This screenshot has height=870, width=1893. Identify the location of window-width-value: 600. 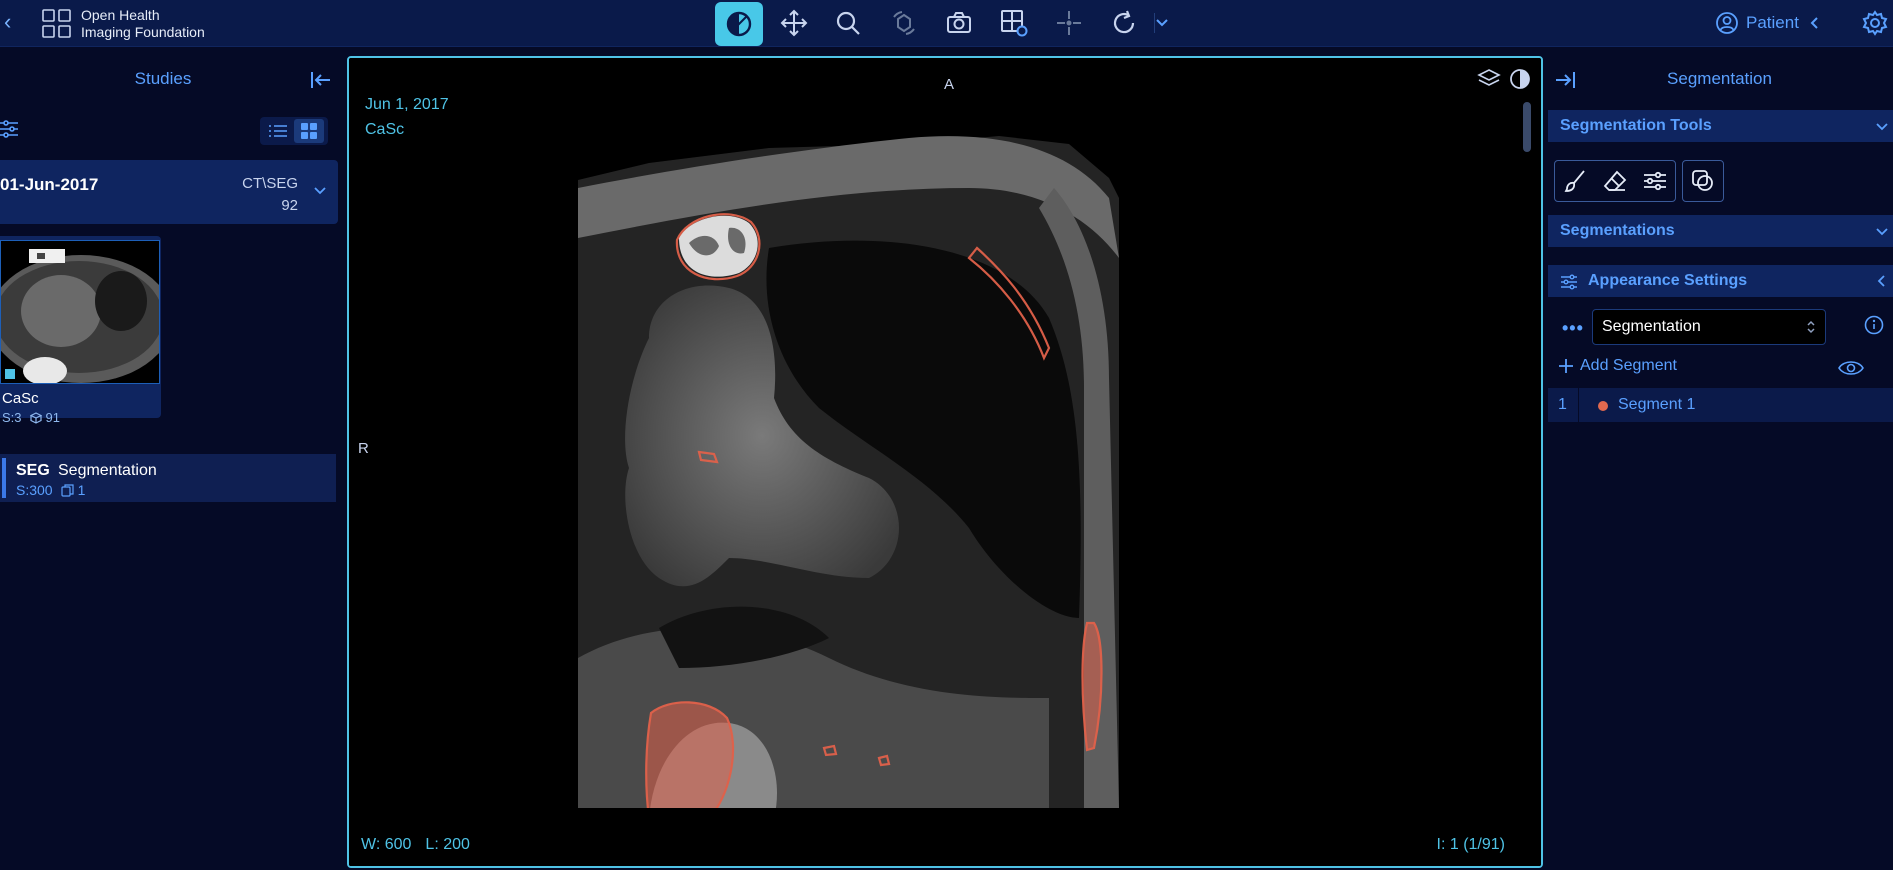
(398, 844).